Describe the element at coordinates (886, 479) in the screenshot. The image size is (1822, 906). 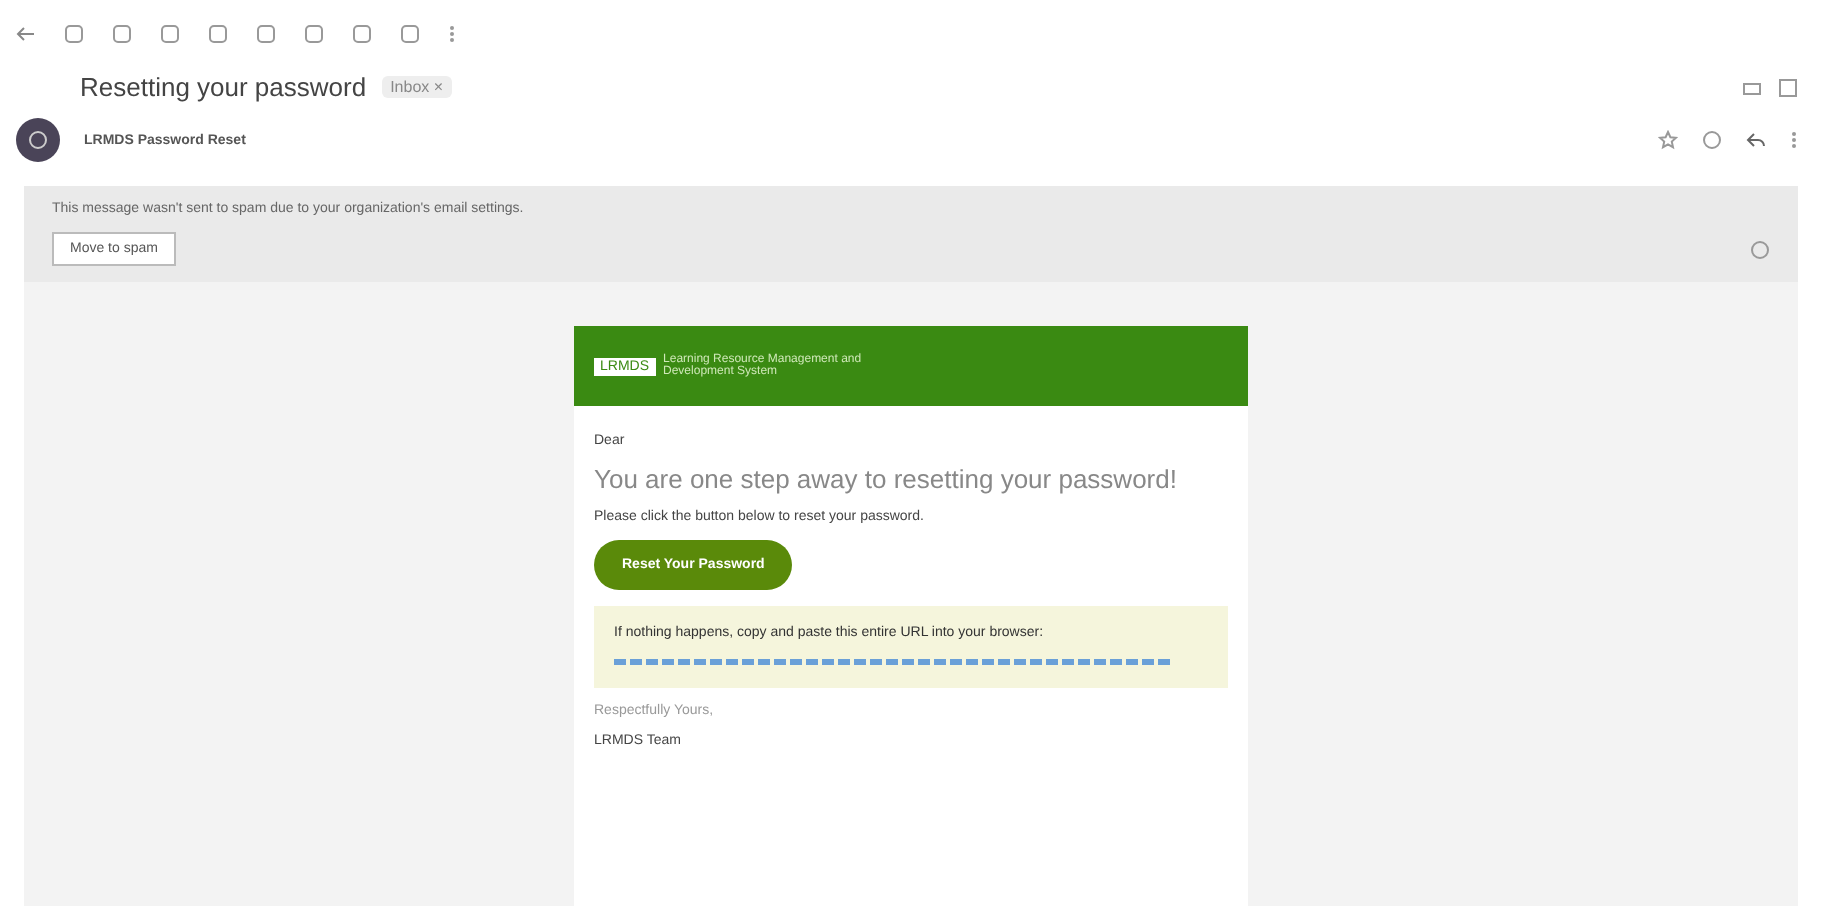
I see `email-heading: You are one step away to resetting your password!` at that location.